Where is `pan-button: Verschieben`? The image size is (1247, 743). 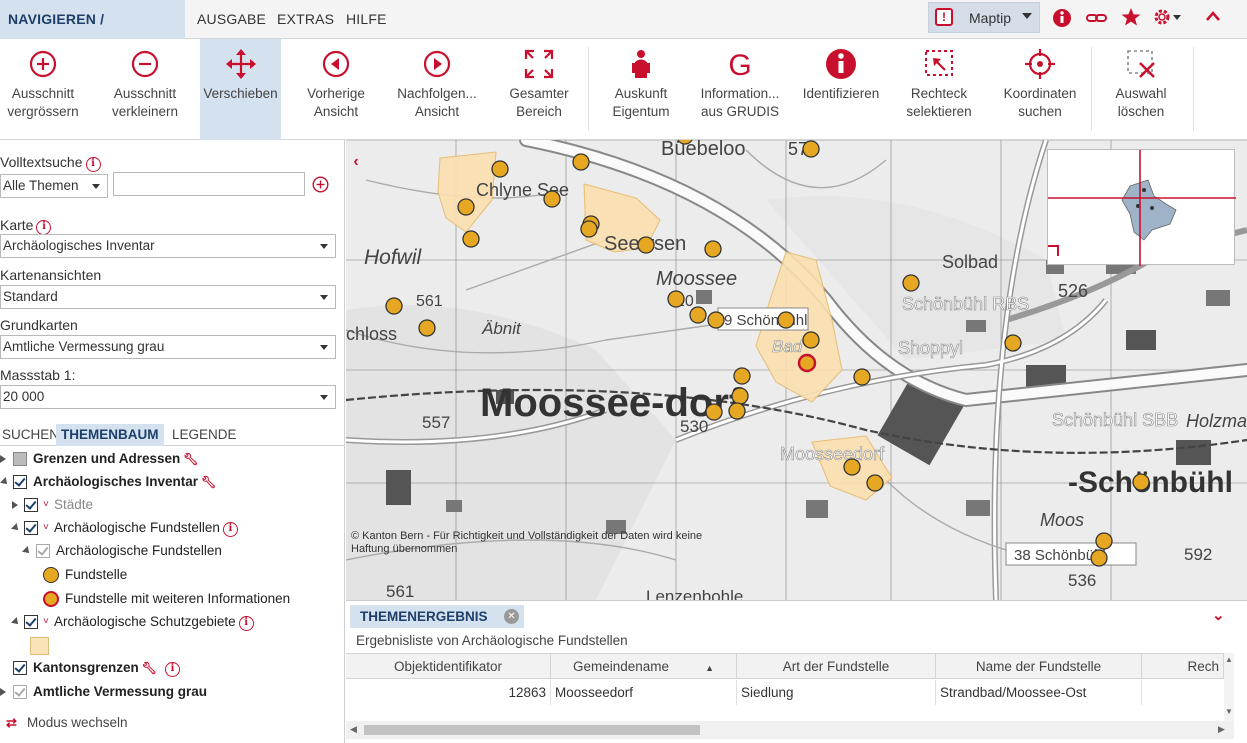 pan-button: Verschieben is located at coordinates (240, 89).